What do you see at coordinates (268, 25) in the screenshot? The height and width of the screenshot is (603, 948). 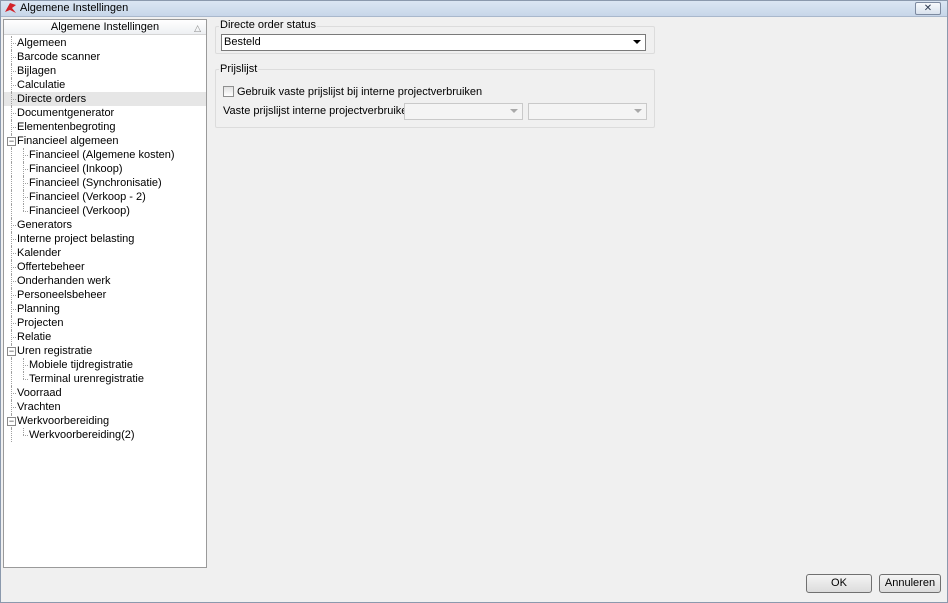 I see `directe-order-status-title: Directe order status` at bounding box center [268, 25].